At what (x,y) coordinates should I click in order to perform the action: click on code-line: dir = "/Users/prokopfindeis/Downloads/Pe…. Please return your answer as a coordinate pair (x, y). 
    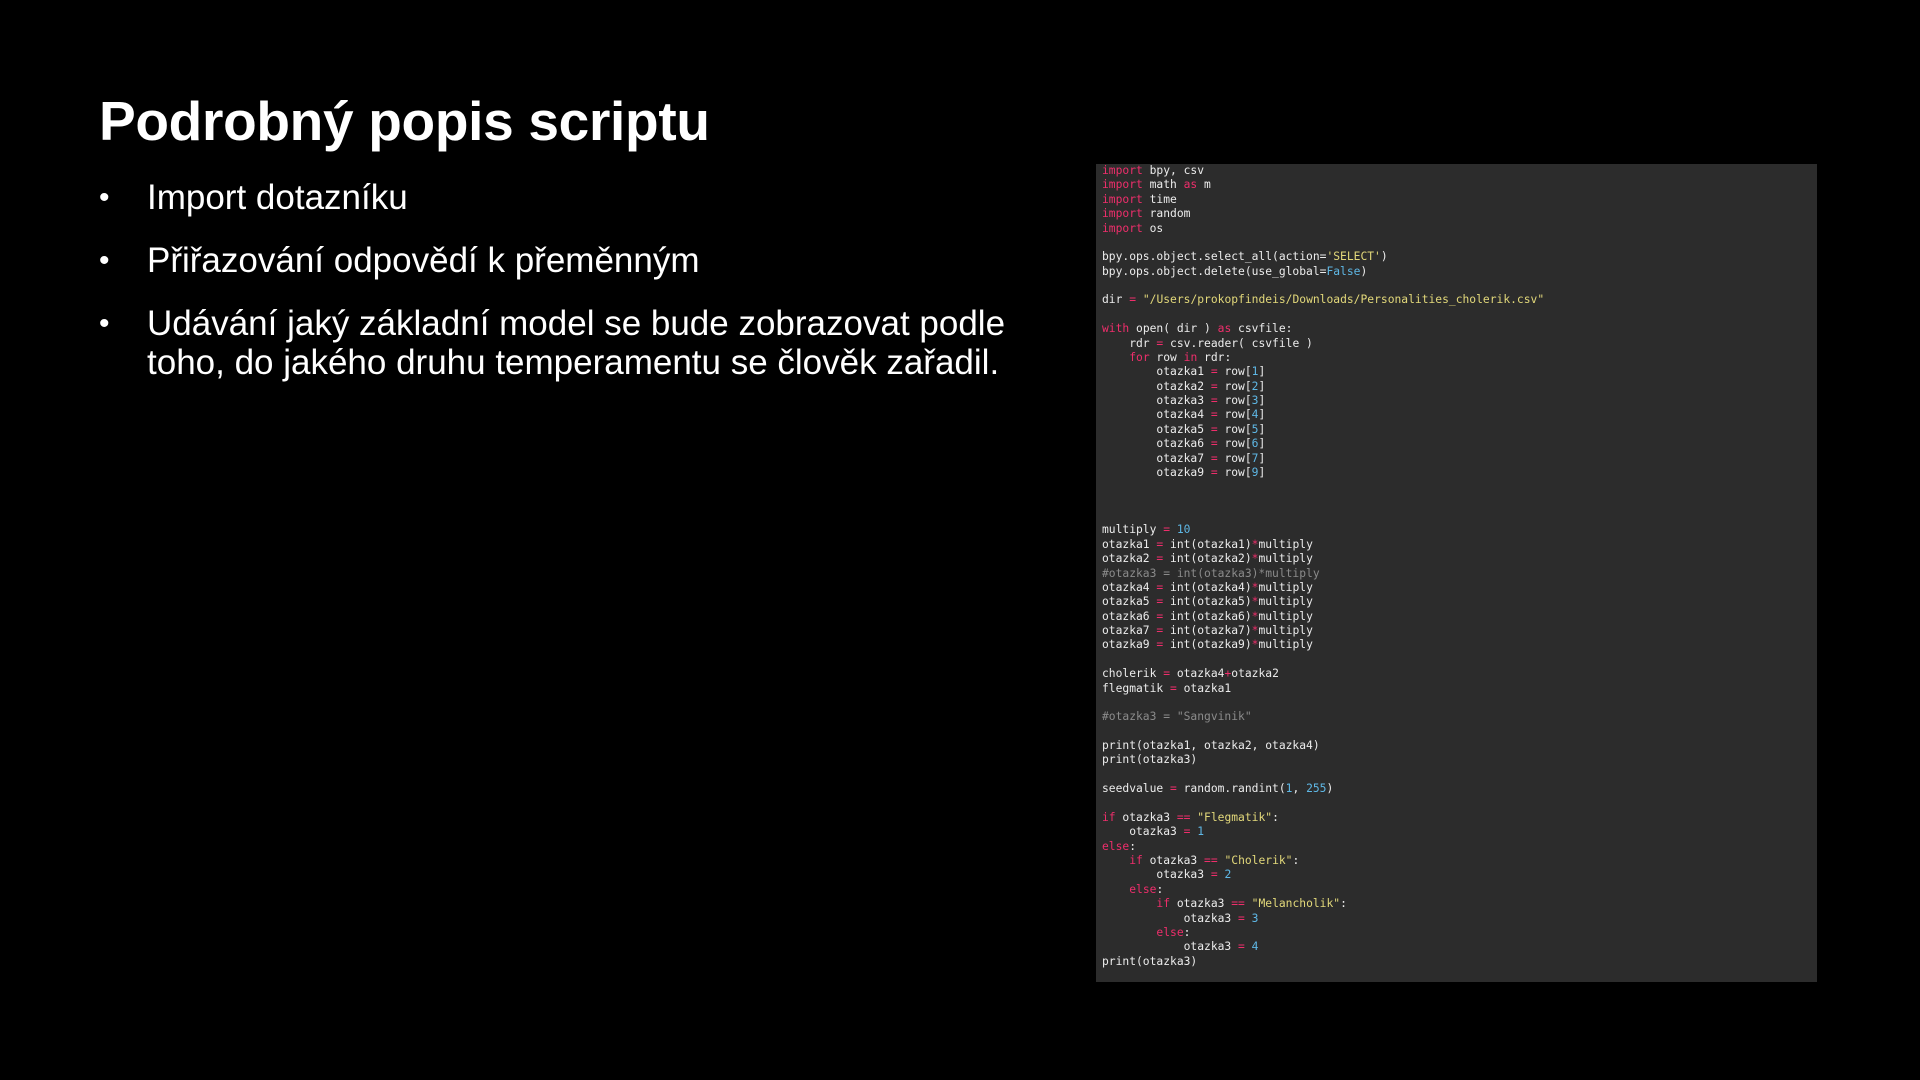
    Looking at the image, I should click on (1459, 300).